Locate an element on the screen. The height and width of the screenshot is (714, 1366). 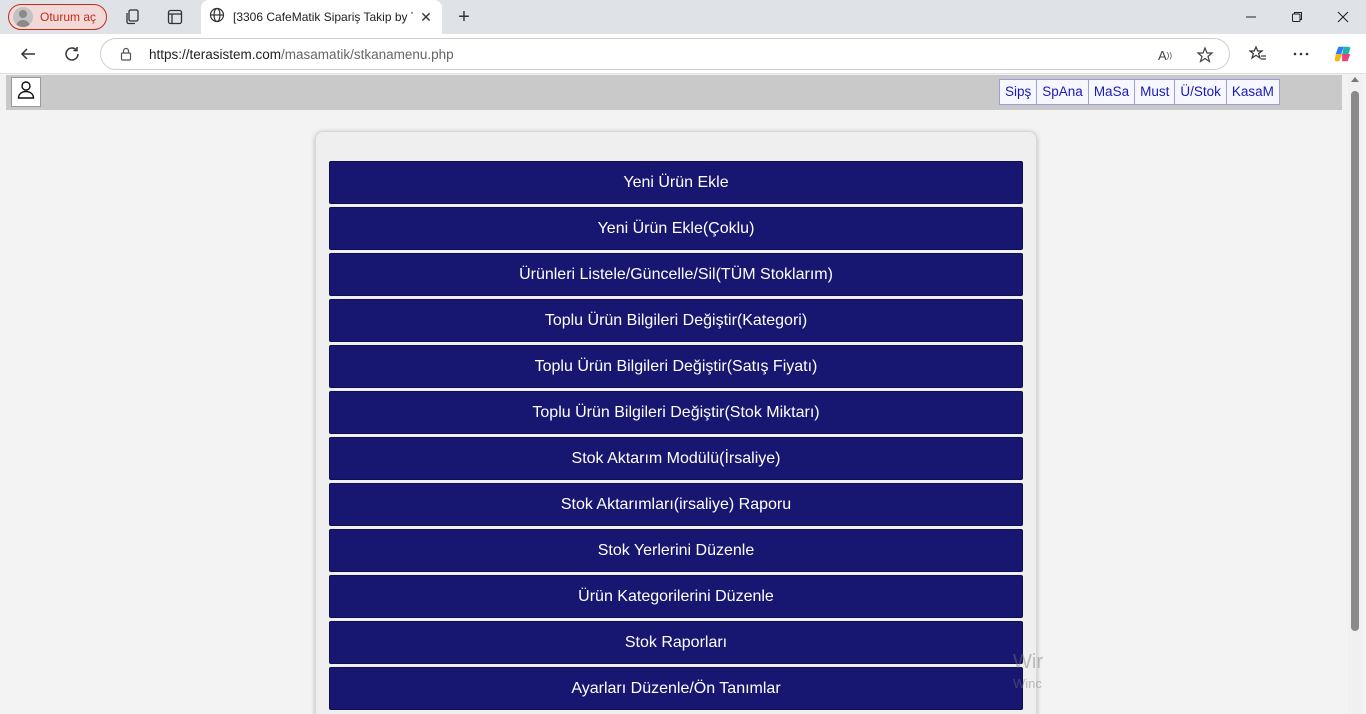
scroll-up-icon is located at coordinates (1355, 79).